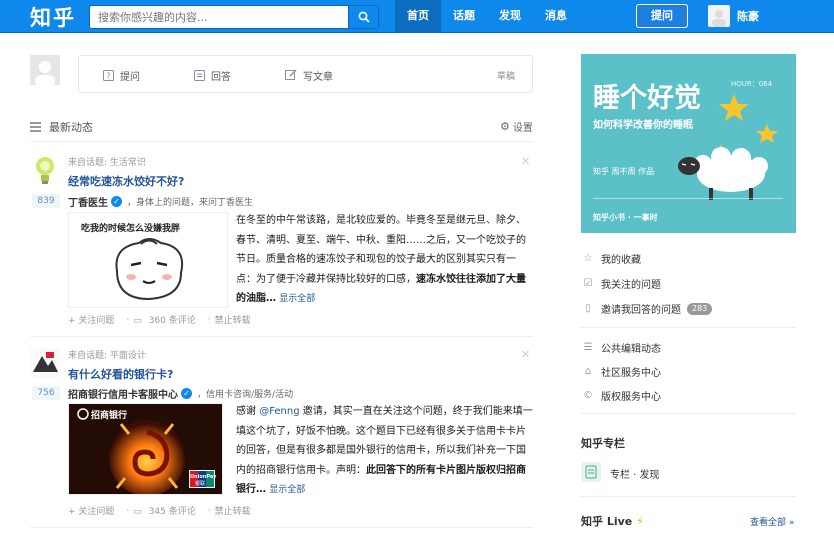  I want to click on view-all-live-link: 查看全部 », so click(772, 521).